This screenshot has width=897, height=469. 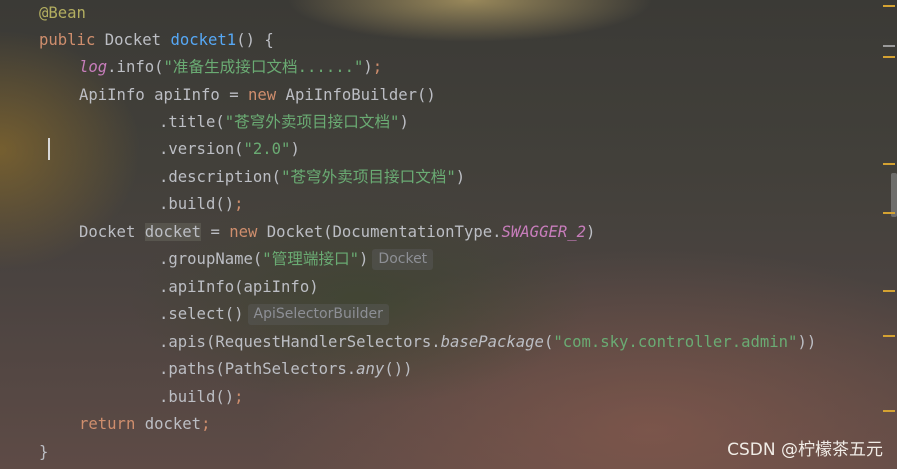 I want to click on code-line-6: .version("2.0"), so click(x=229, y=149).